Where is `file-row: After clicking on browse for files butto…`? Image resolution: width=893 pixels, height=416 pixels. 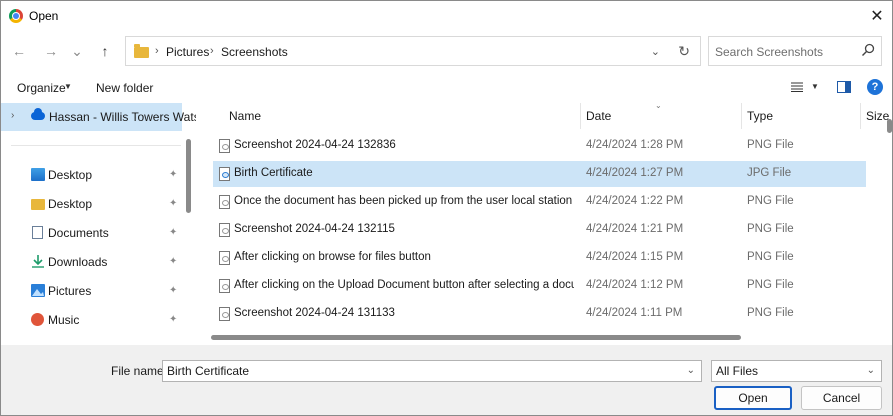
file-row: After clicking on browse for files butto… is located at coordinates (539, 258).